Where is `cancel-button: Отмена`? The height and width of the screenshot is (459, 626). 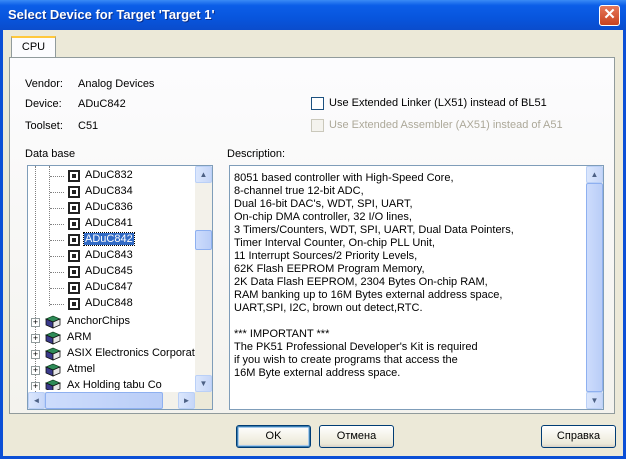
cancel-button: Отмена is located at coordinates (356, 436).